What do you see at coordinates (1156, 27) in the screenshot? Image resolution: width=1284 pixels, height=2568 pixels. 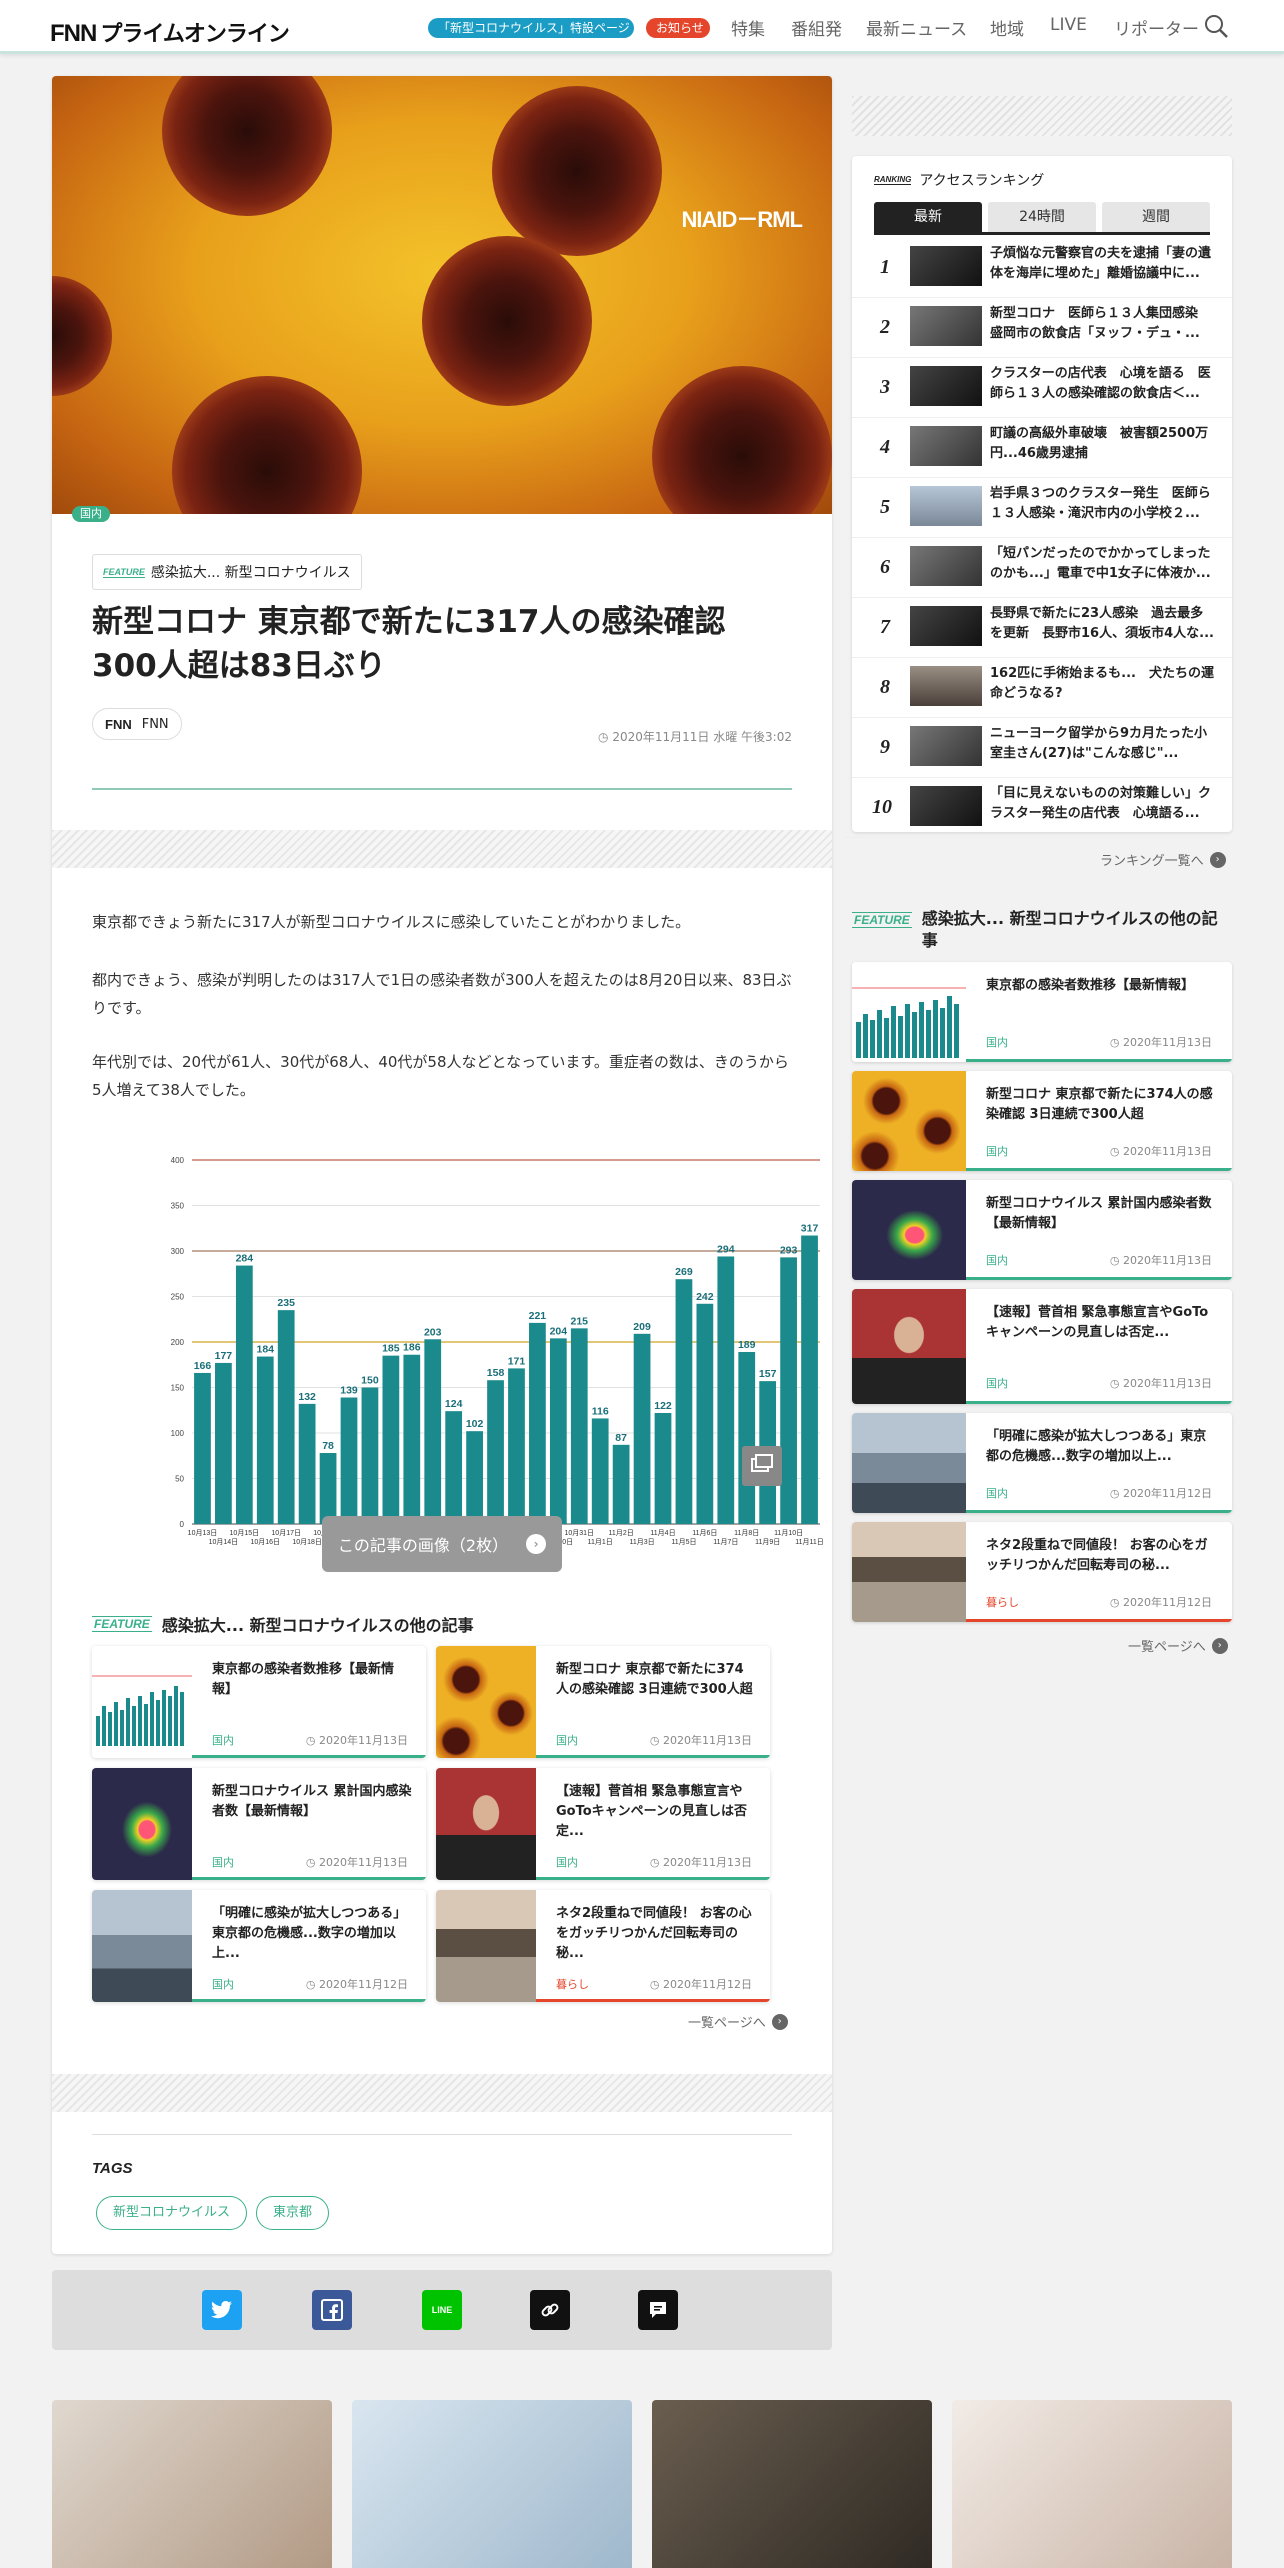 I see `nav-reporter: リポーター` at bounding box center [1156, 27].